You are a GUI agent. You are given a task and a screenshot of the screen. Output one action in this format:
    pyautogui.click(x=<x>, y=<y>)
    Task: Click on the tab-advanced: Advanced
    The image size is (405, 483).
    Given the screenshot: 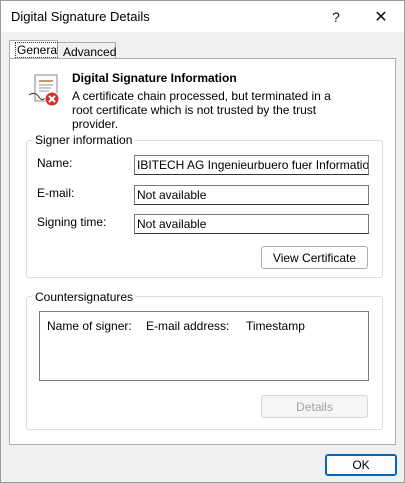 What is the action you would take?
    pyautogui.click(x=87, y=50)
    